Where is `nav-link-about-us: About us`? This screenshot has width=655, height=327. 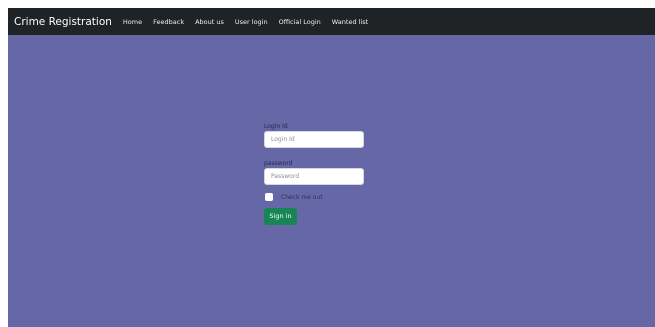
nav-link-about-us: About us is located at coordinates (209, 22).